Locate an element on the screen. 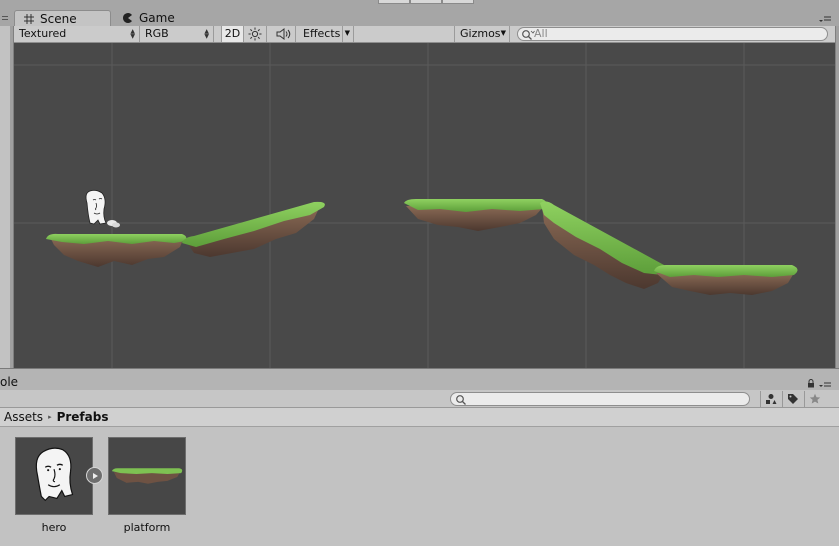  filter-by-type-button is located at coordinates (770, 399).